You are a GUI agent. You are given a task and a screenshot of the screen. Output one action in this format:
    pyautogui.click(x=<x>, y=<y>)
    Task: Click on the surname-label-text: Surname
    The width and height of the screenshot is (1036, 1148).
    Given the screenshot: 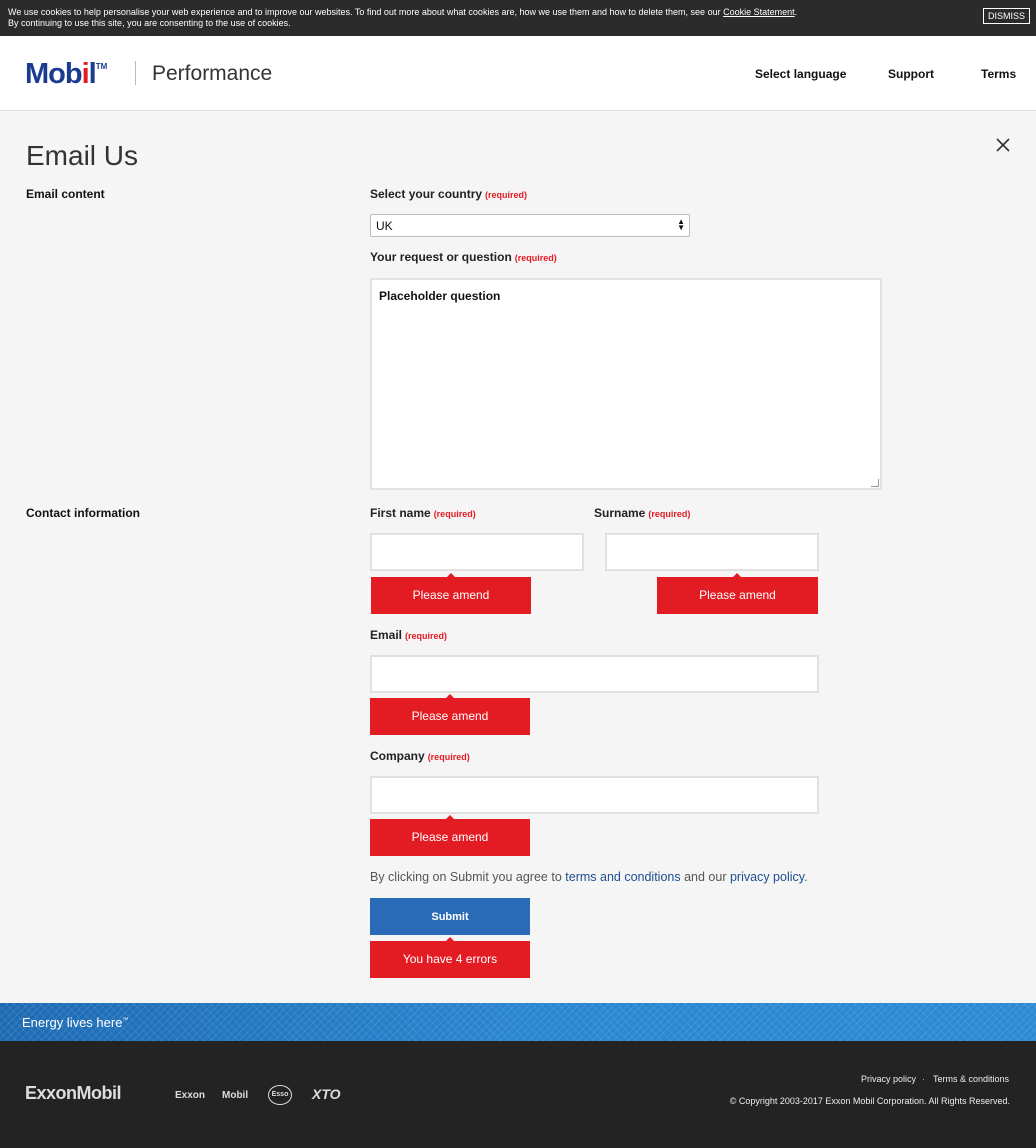 What is the action you would take?
    pyautogui.click(x=620, y=513)
    